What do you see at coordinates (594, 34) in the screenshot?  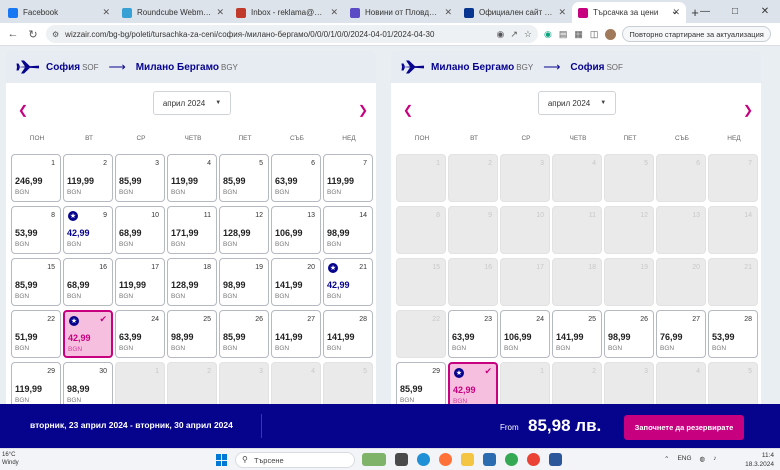 I see `sidebar-panel-icon: ◫` at bounding box center [594, 34].